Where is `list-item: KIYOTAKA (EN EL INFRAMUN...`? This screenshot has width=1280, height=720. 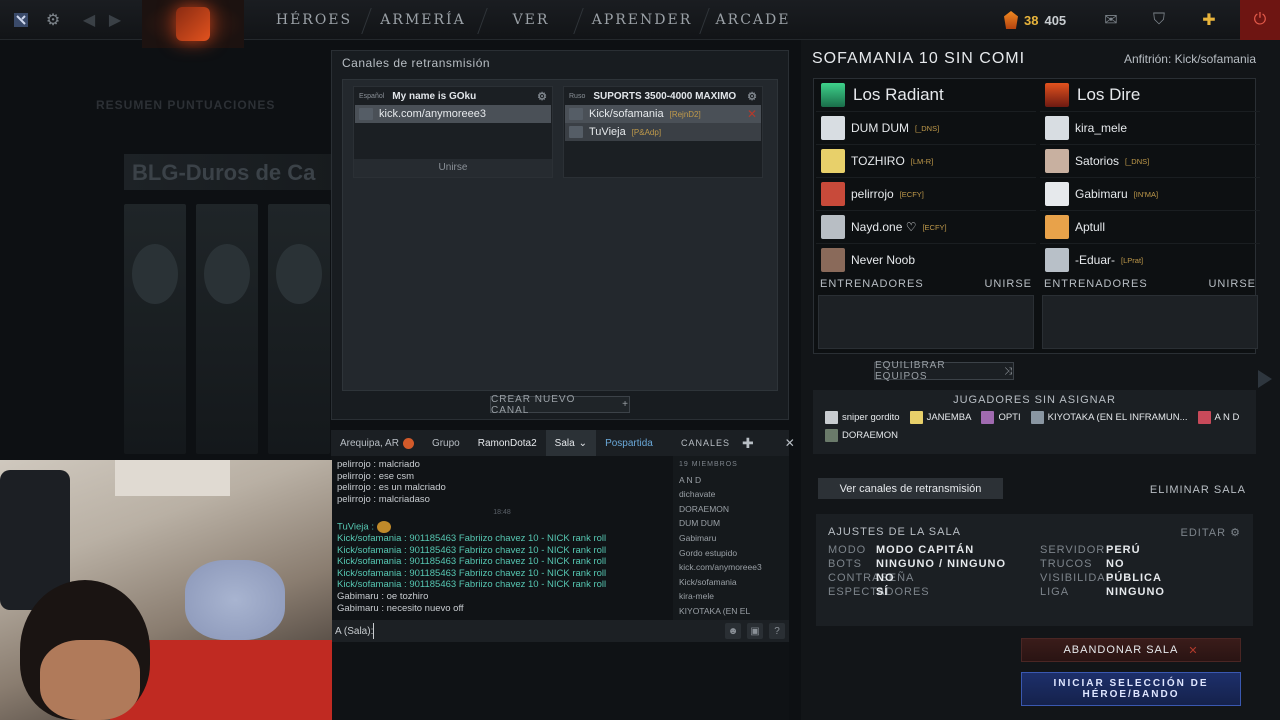 list-item: KIYOTAKA (EN EL INFRAMUN... is located at coordinates (1109, 417).